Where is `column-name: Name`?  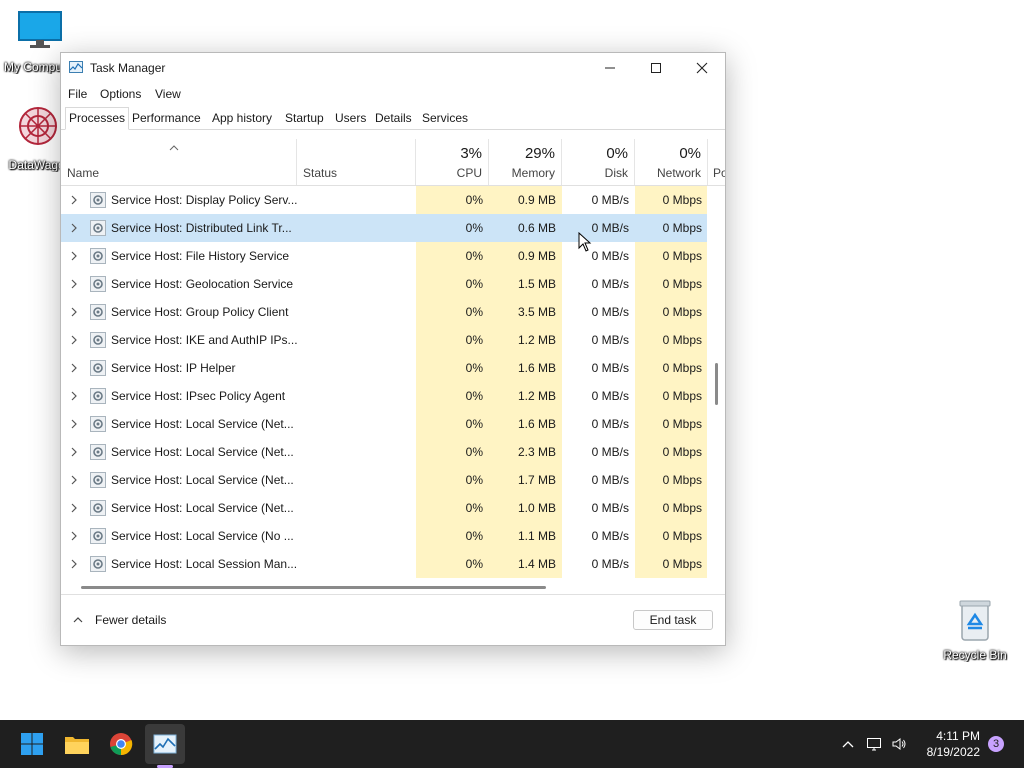
column-name: Name is located at coordinates (178, 162).